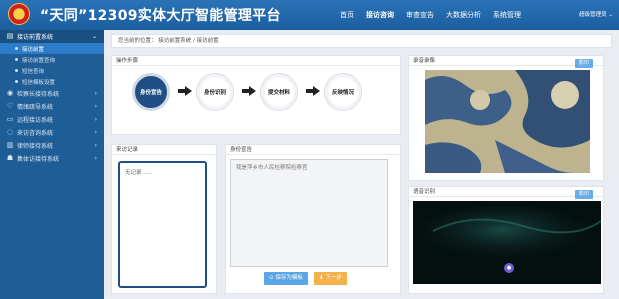 This screenshot has height=299, width=619. I want to click on recognition-video-feed: ●, so click(507, 242).